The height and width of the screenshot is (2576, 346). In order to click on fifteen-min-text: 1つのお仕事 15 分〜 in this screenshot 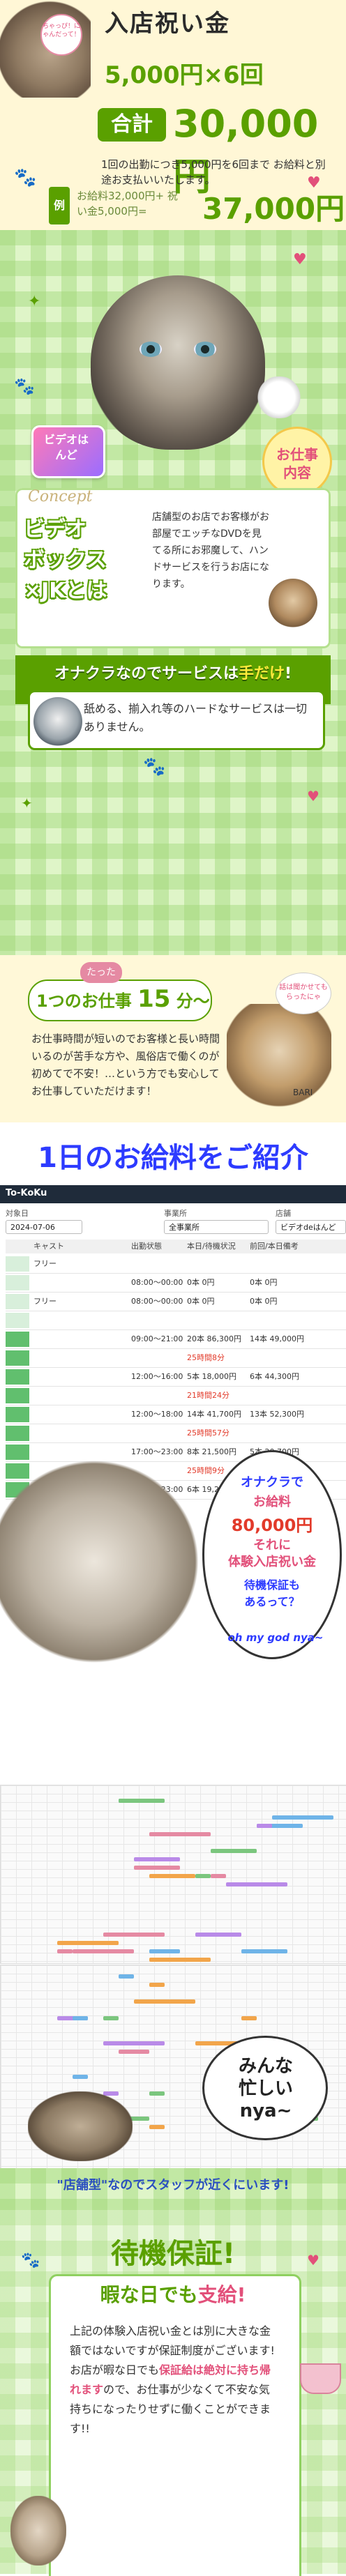, I will do `click(123, 999)`.